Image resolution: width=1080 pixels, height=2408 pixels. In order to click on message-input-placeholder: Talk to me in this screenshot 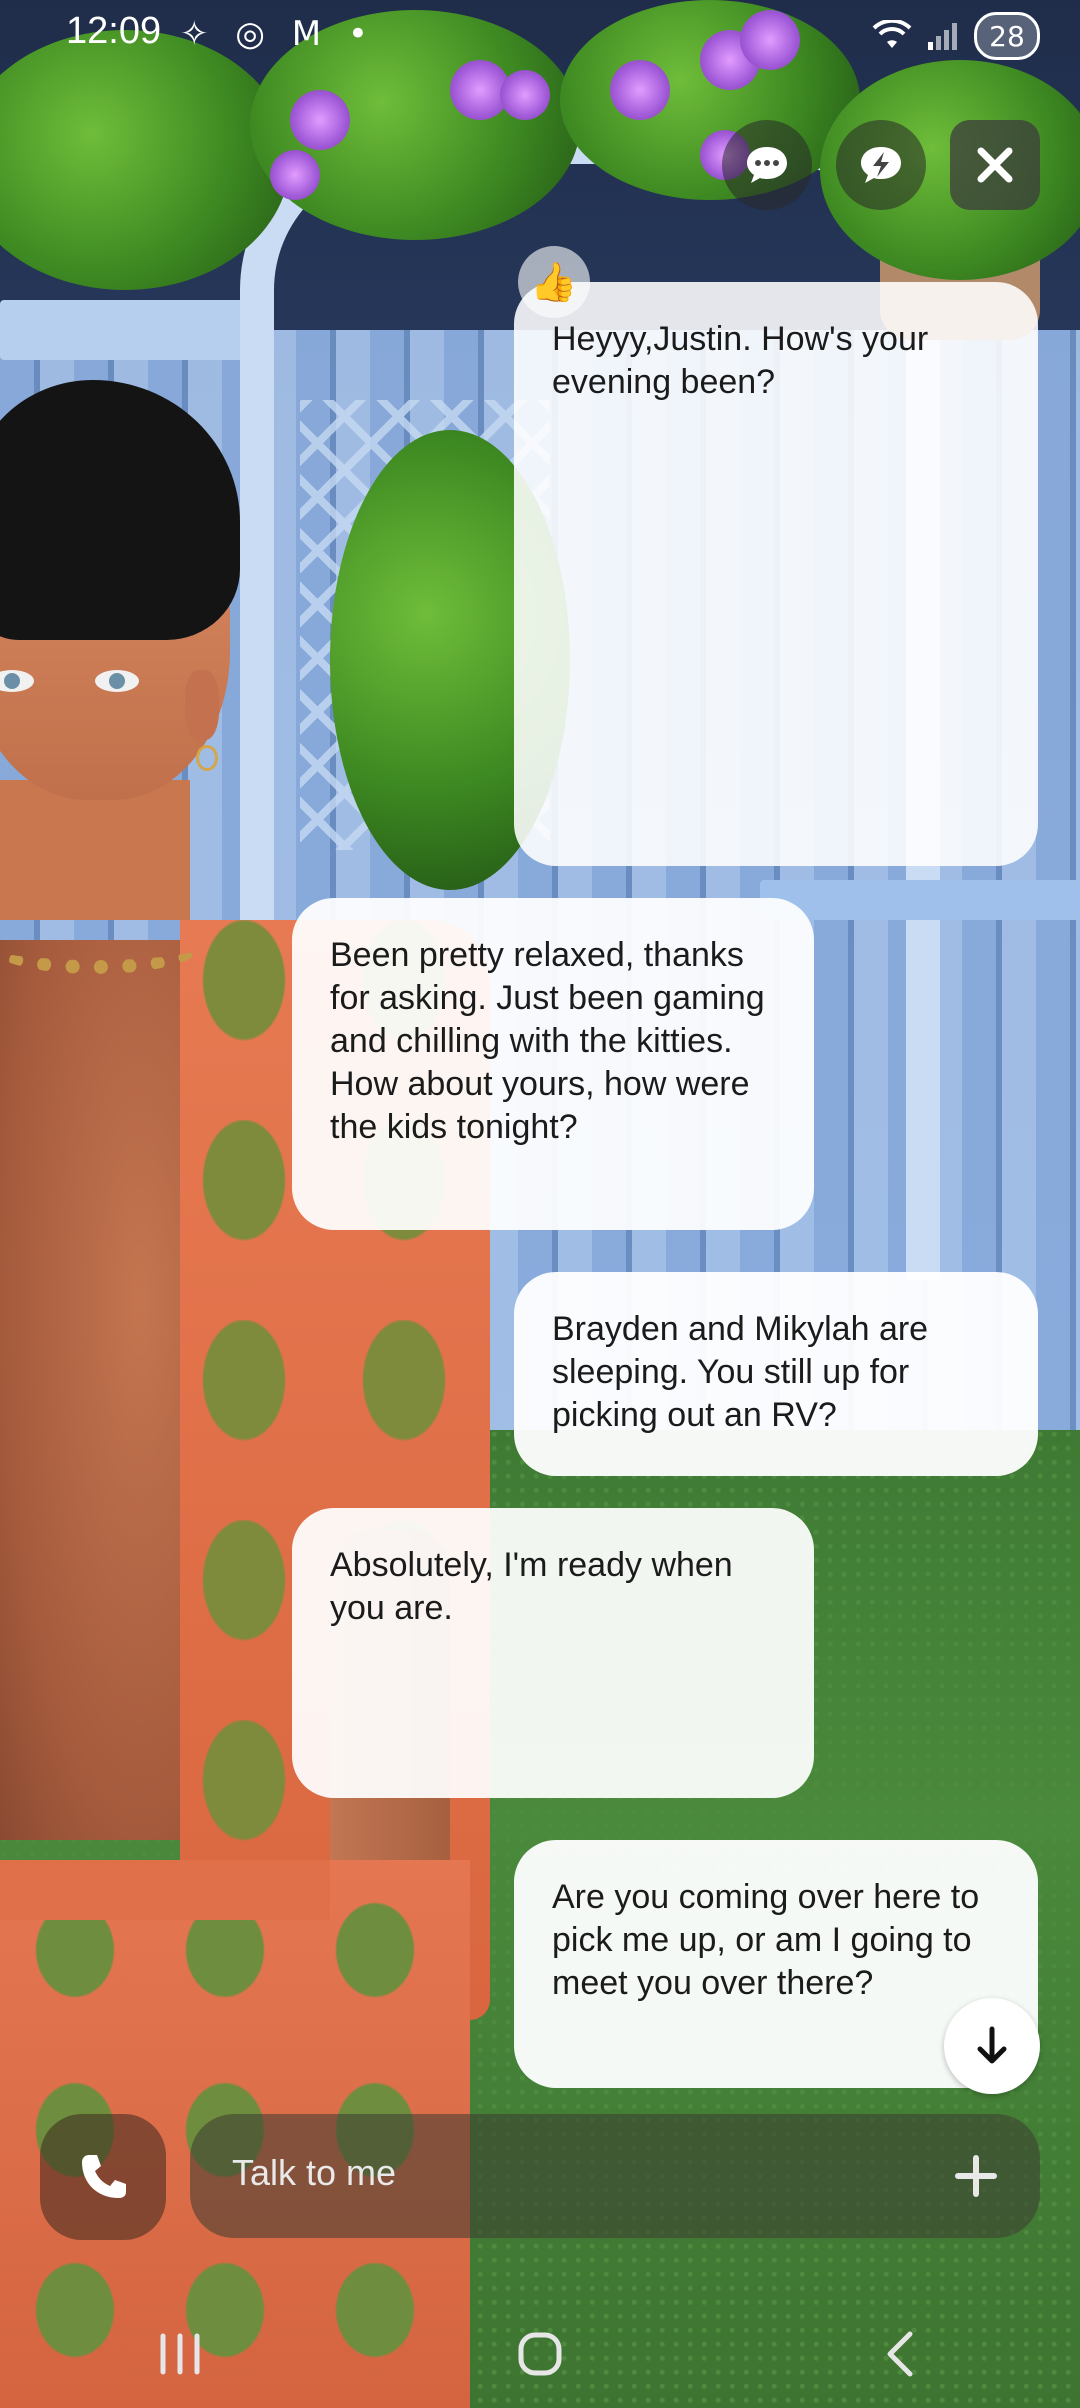, I will do `click(314, 2172)`.